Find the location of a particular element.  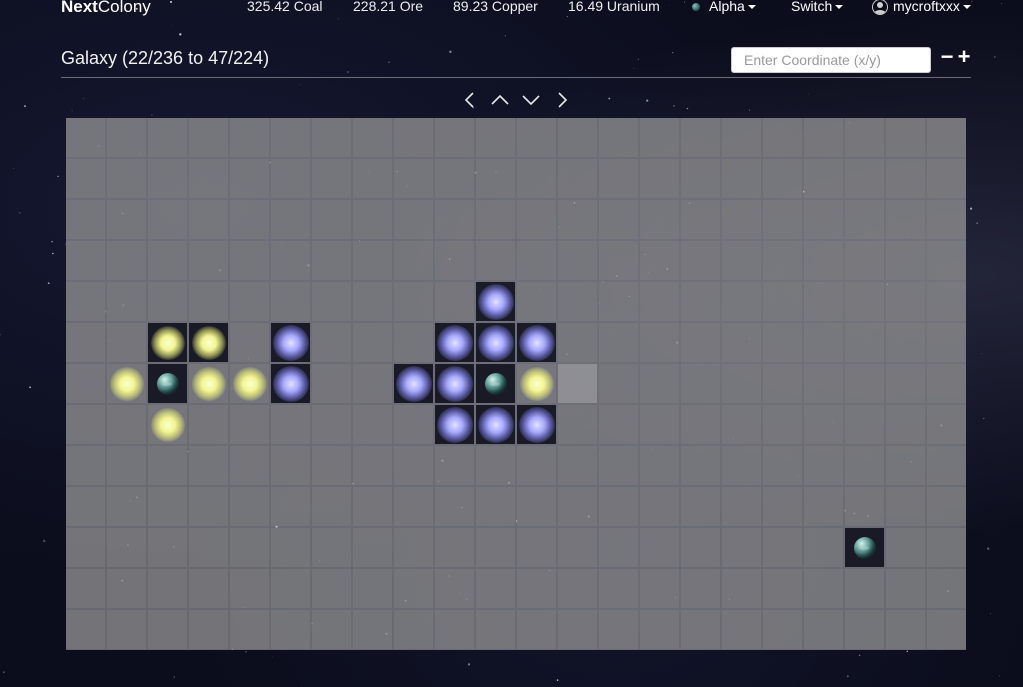

switch-dropdown: Switch is located at coordinates (817, 7).